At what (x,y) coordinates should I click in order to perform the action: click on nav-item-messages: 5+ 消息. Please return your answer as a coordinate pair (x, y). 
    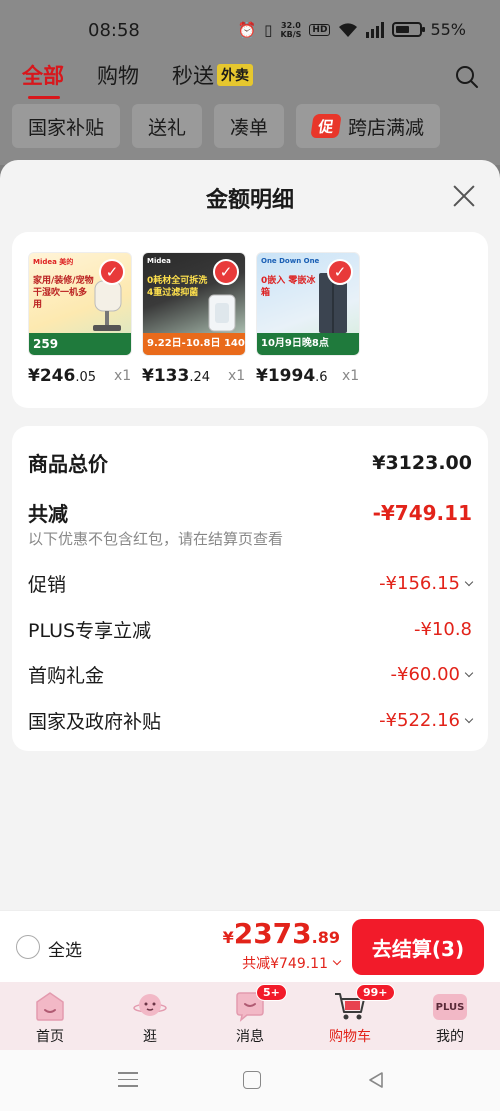
    Looking at the image, I should click on (250, 1016).